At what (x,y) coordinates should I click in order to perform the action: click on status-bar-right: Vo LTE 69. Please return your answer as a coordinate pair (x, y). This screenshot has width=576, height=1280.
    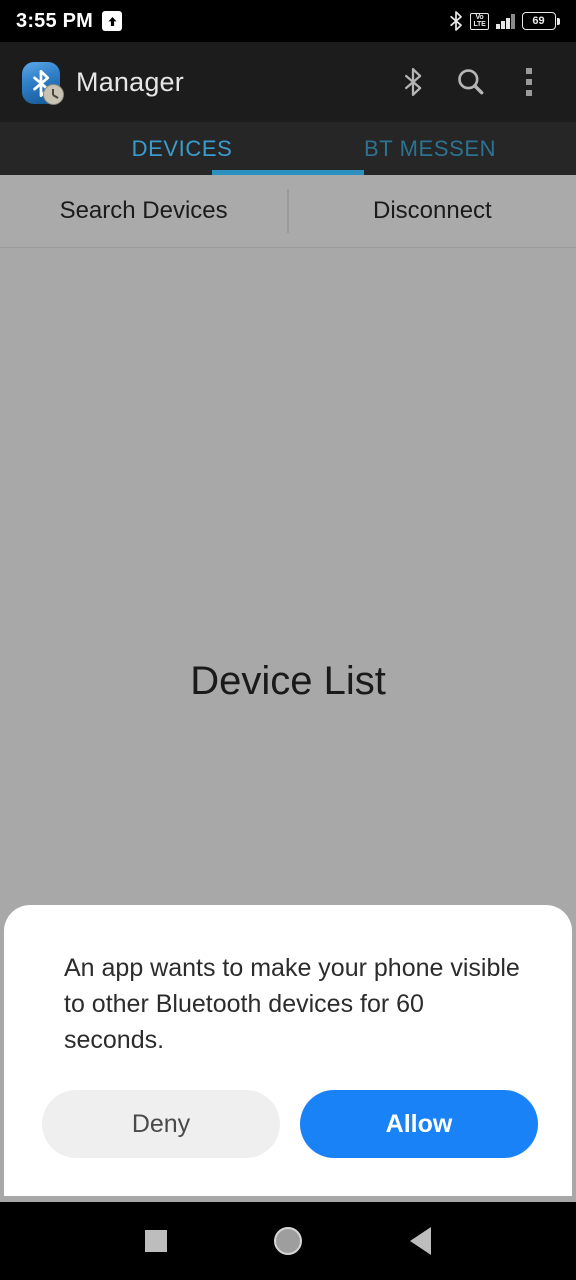
    Looking at the image, I should click on (504, 21).